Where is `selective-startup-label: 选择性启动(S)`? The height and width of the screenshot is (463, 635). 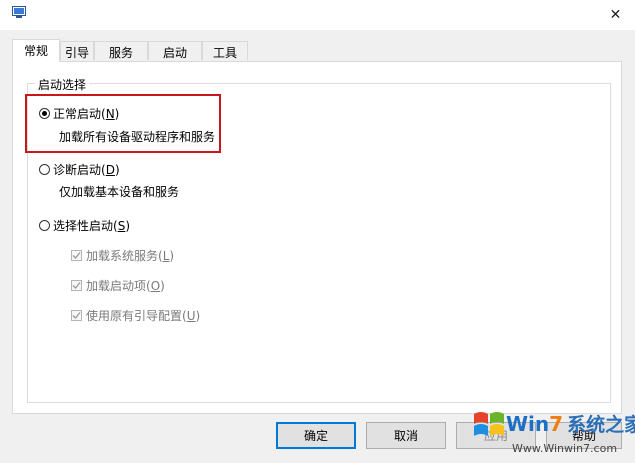 selective-startup-label: 选择性启动(S) is located at coordinates (91, 226).